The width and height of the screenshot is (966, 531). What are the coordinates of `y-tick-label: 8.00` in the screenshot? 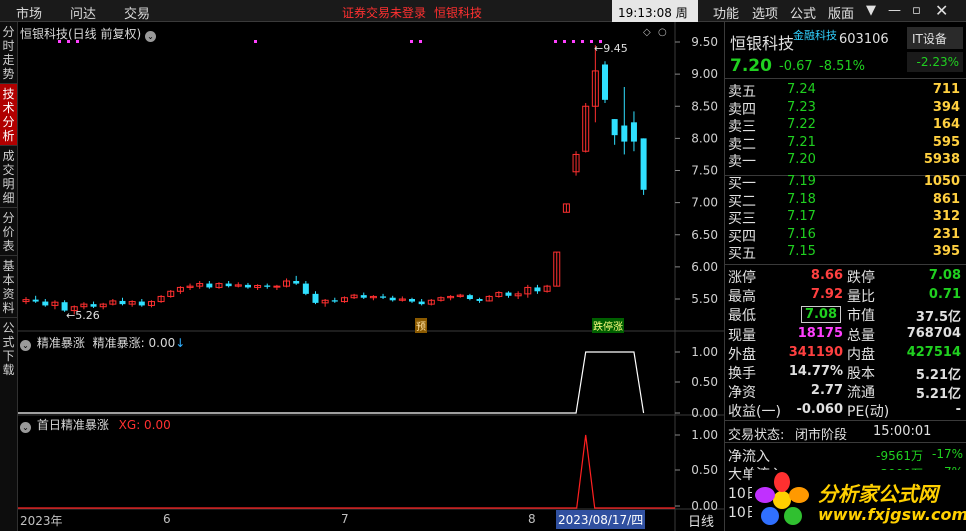 It's located at (704, 138).